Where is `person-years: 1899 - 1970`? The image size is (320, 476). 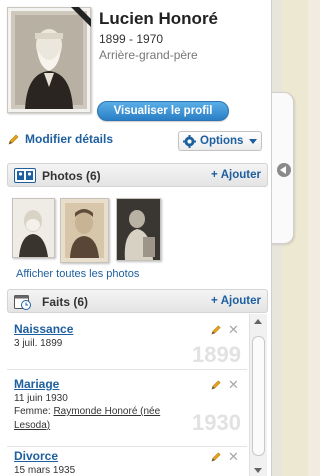
person-years: 1899 - 1970 is located at coordinates (131, 39).